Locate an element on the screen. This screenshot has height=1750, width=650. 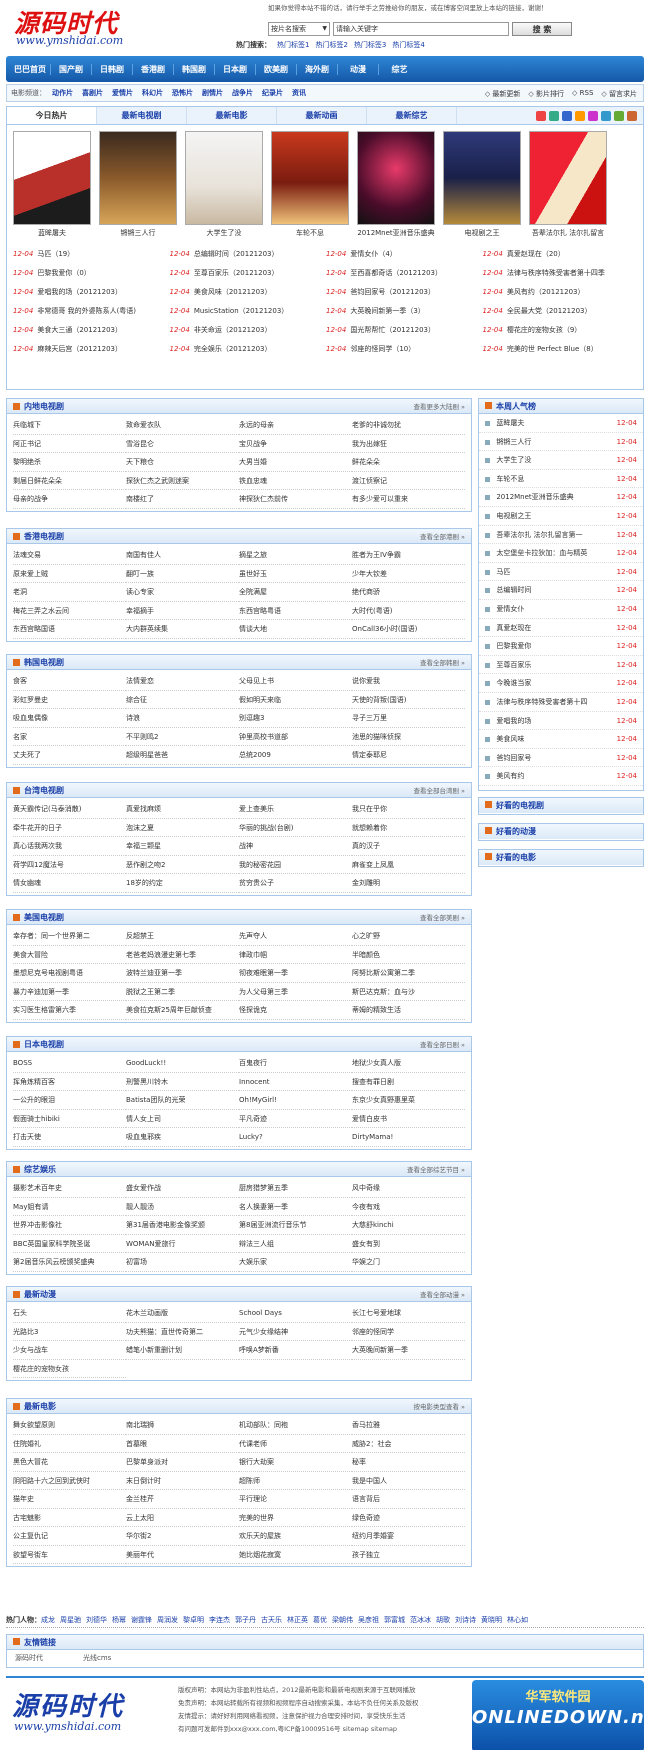
title-link: 首墓眼 is located at coordinates (182, 1444).